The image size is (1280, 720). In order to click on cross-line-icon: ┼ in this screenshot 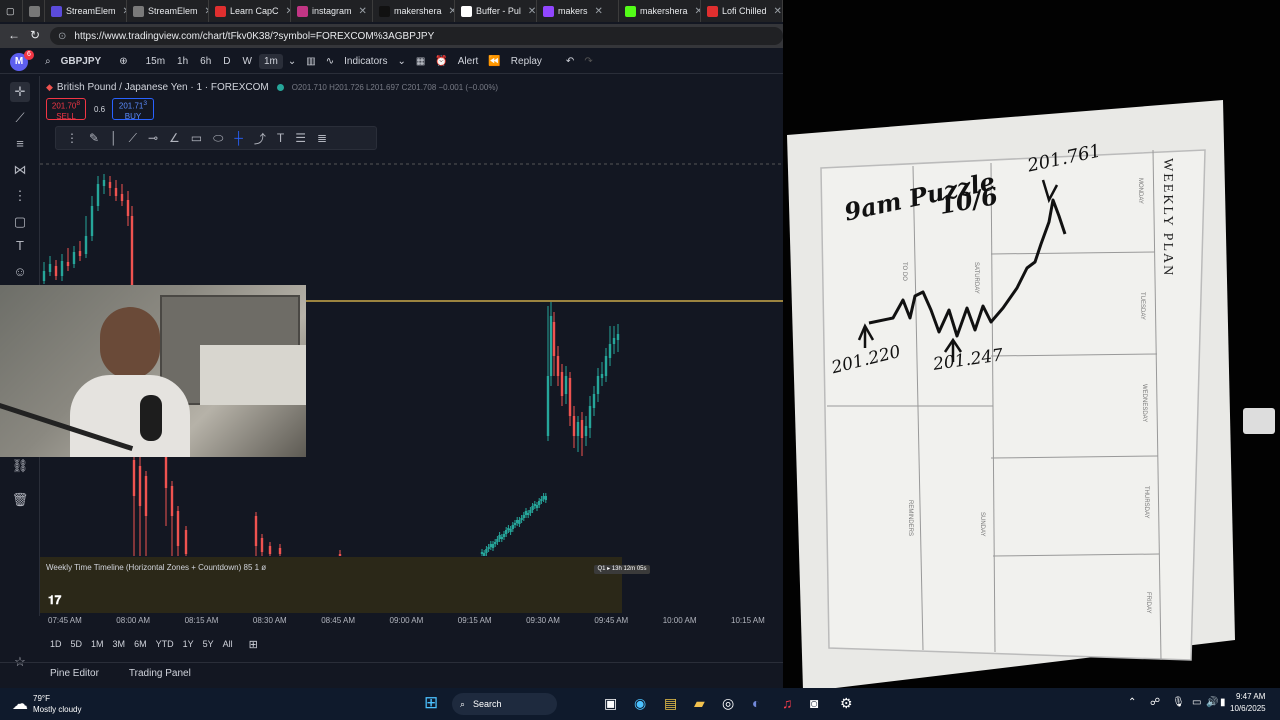, I will do `click(238, 138)`.